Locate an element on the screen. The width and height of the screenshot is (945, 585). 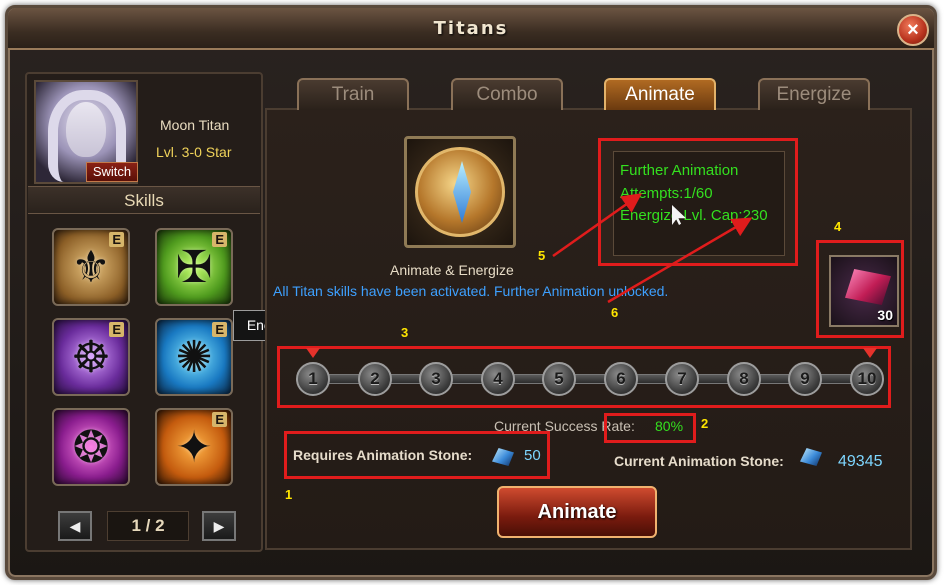
portrait-face is located at coordinates (86, 129).